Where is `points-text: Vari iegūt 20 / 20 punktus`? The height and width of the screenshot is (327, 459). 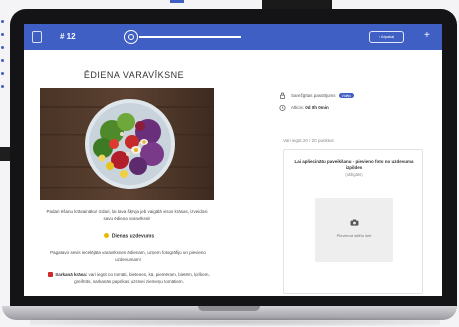 points-text: Vari iegūt 20 / 20 punktus is located at coordinates (308, 140).